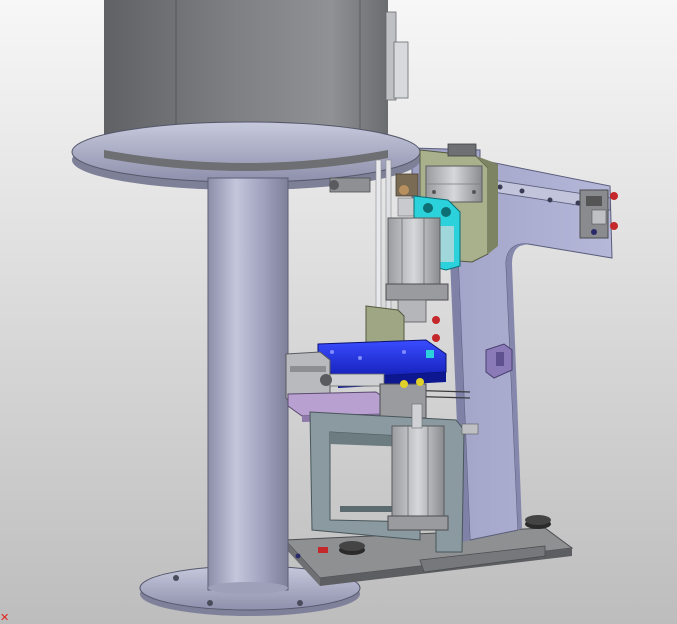  Describe the element at coordinates (248, 385) in the screenshot. I see `support-column` at that location.